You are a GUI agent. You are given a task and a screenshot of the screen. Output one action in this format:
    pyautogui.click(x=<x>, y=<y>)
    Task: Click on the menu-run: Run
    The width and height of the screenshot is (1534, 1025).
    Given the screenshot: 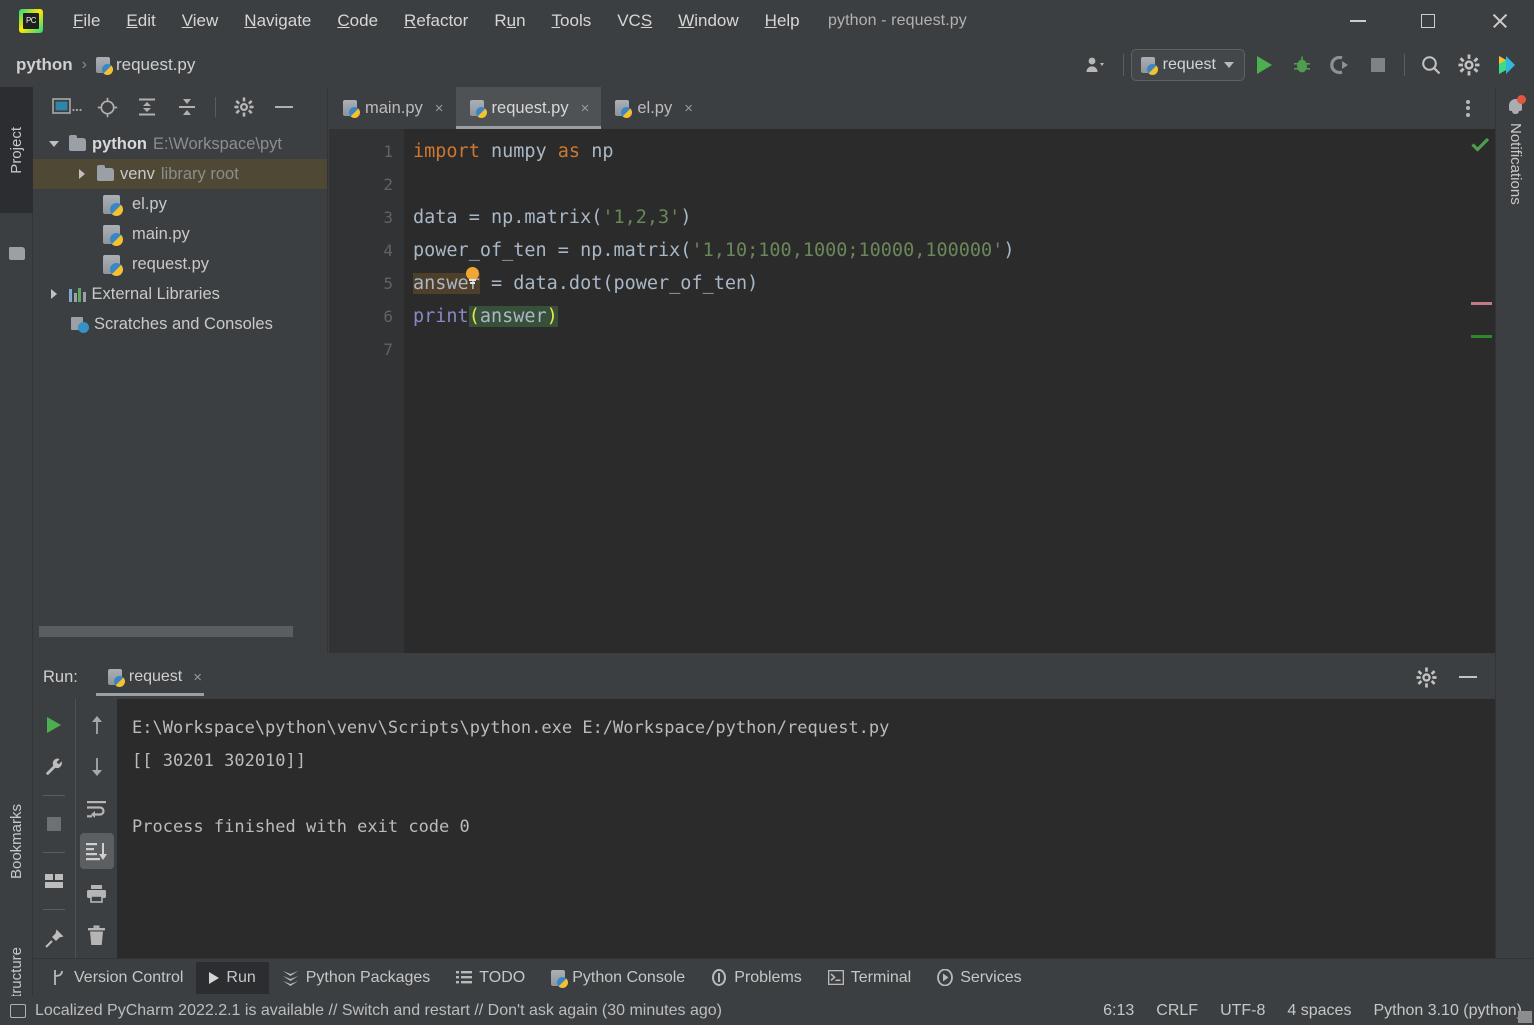 What is the action you would take?
    pyautogui.click(x=509, y=21)
    